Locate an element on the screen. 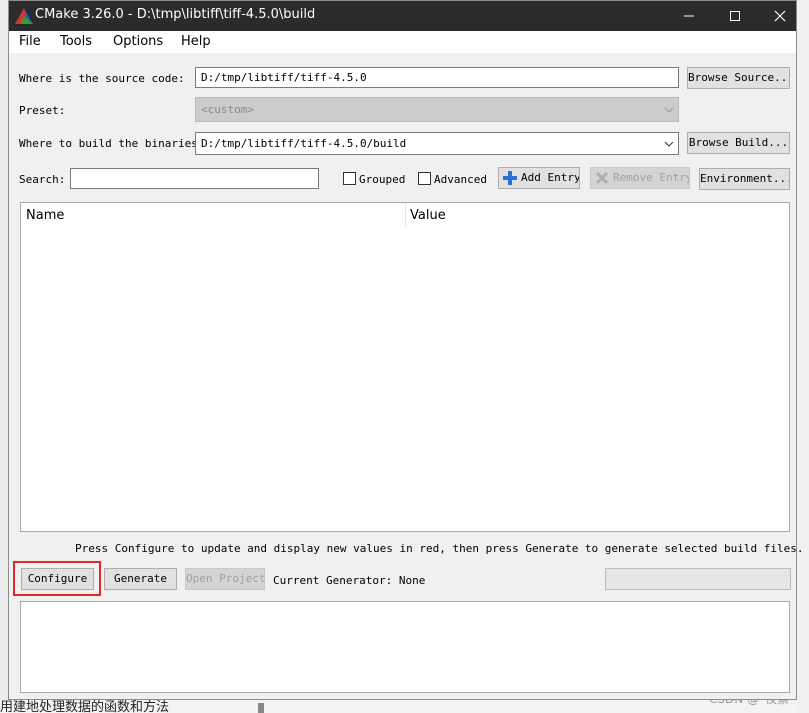 The height and width of the screenshot is (713, 809). remove-entry-button: Remove Entry is located at coordinates (640, 178).